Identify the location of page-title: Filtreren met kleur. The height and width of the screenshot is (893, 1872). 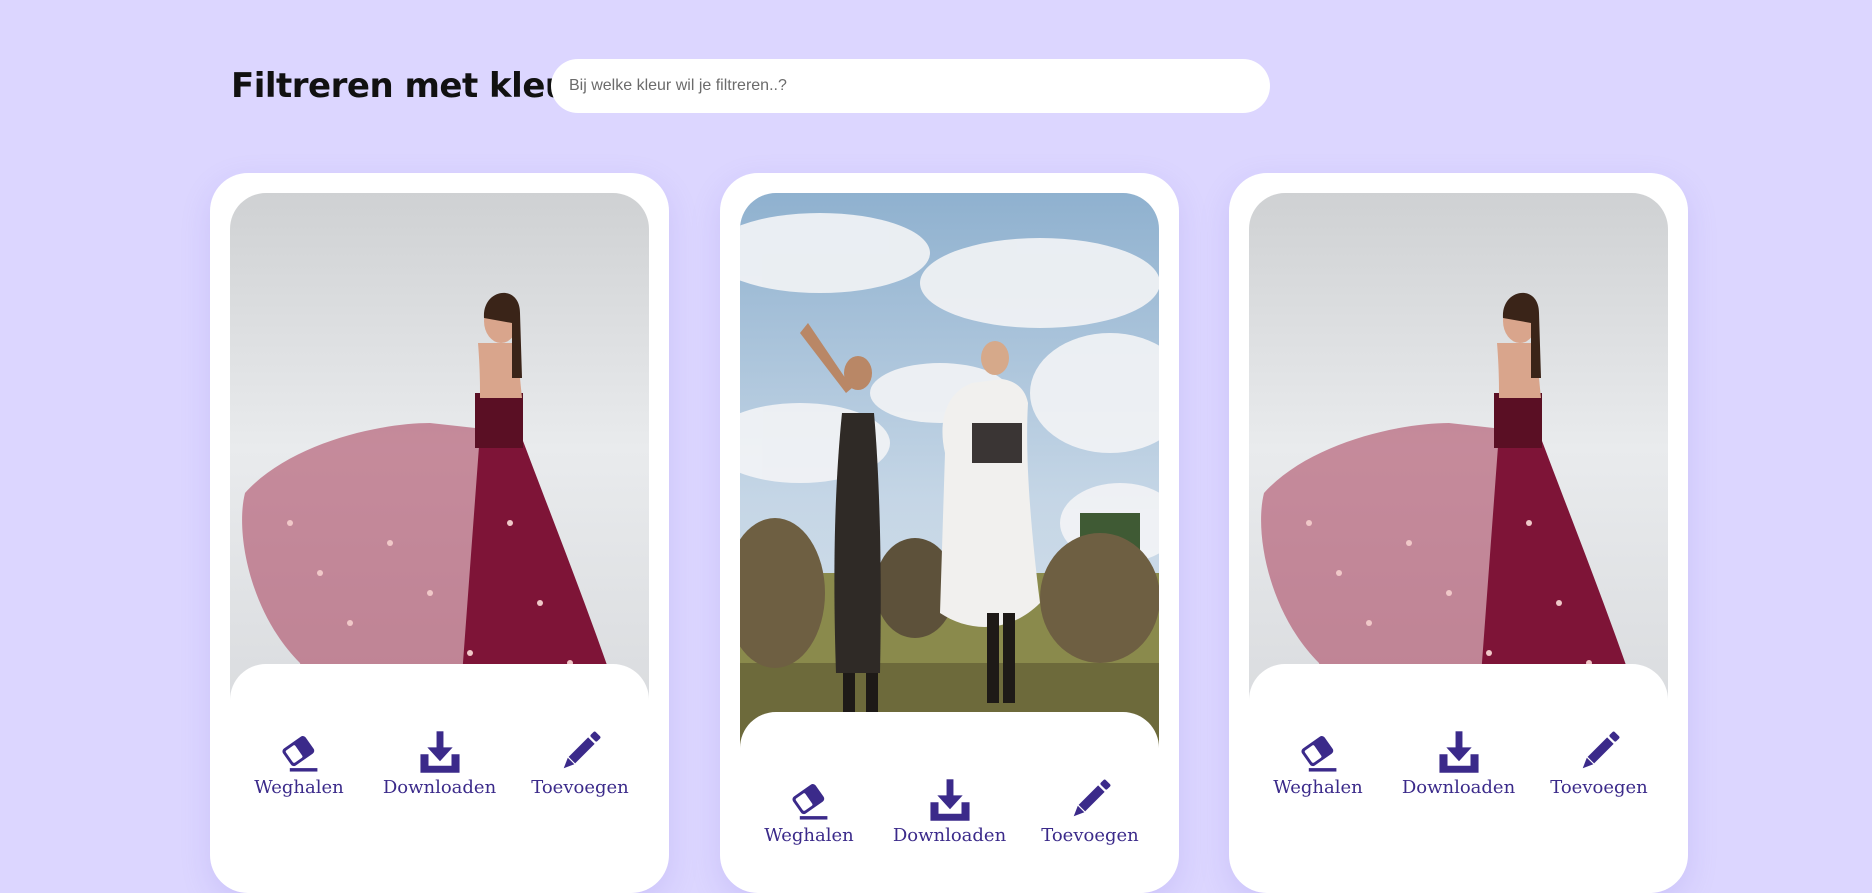
(408, 86).